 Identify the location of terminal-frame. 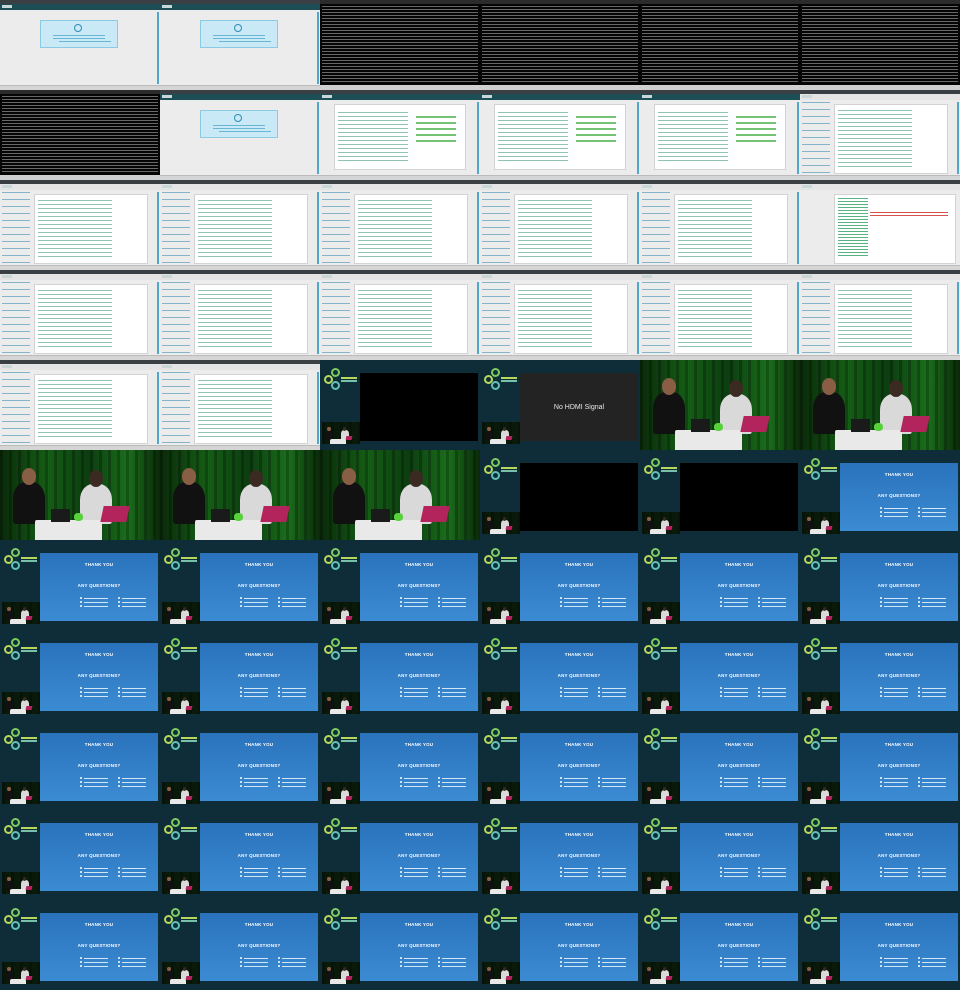
(80, 135).